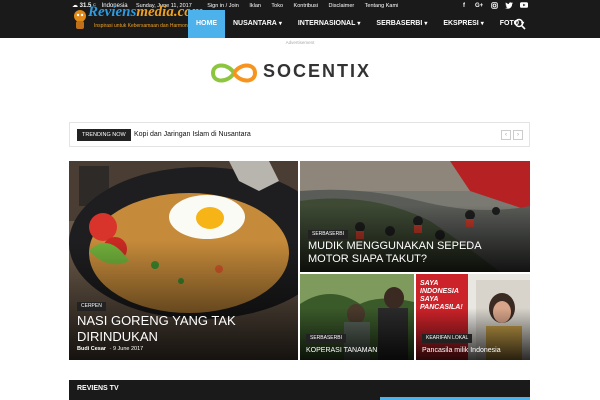  Describe the element at coordinates (464, 6) in the screenshot. I see `facebook-icon: f` at that location.